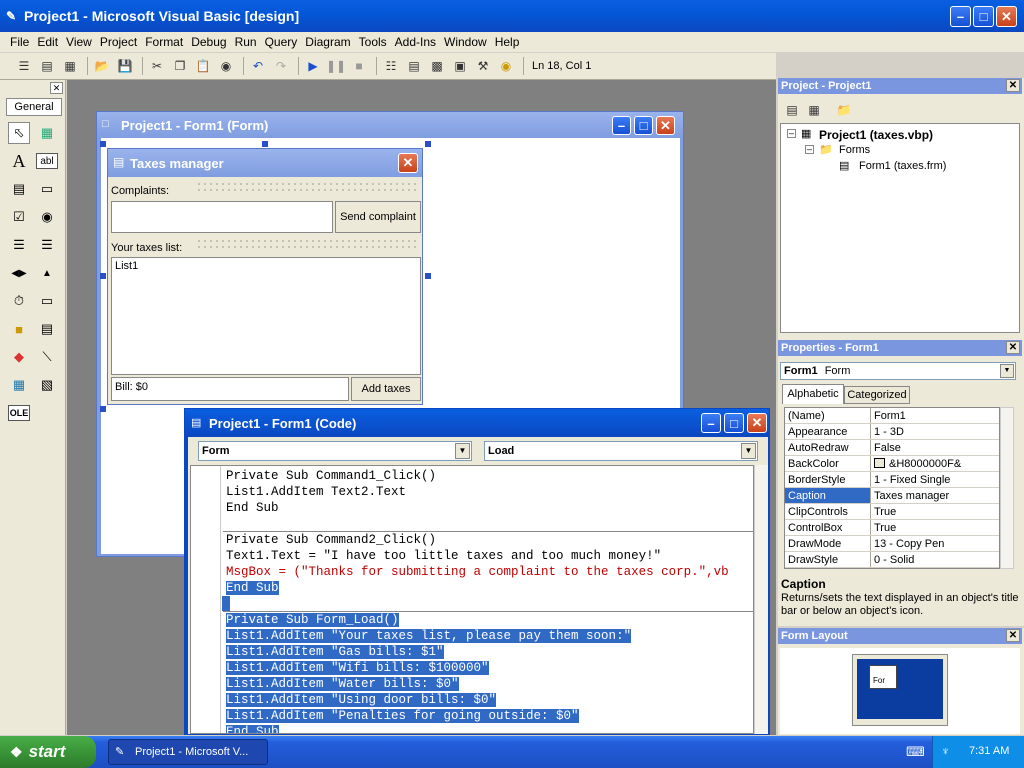 The image size is (1024, 768). Describe the element at coordinates (621, 451) in the screenshot. I see `procedure-combo: Load ▼` at that location.